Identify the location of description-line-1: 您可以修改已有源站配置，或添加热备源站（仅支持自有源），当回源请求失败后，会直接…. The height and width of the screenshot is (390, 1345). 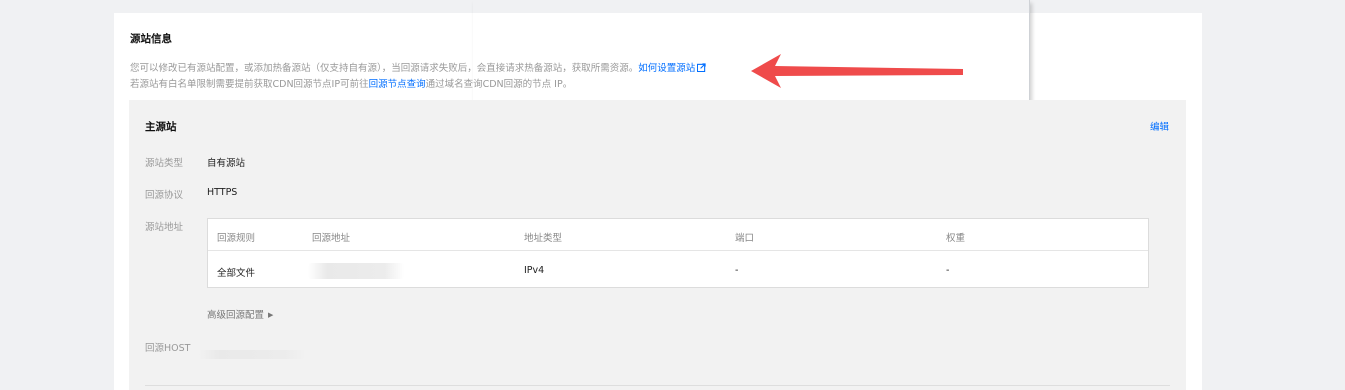
(418, 67).